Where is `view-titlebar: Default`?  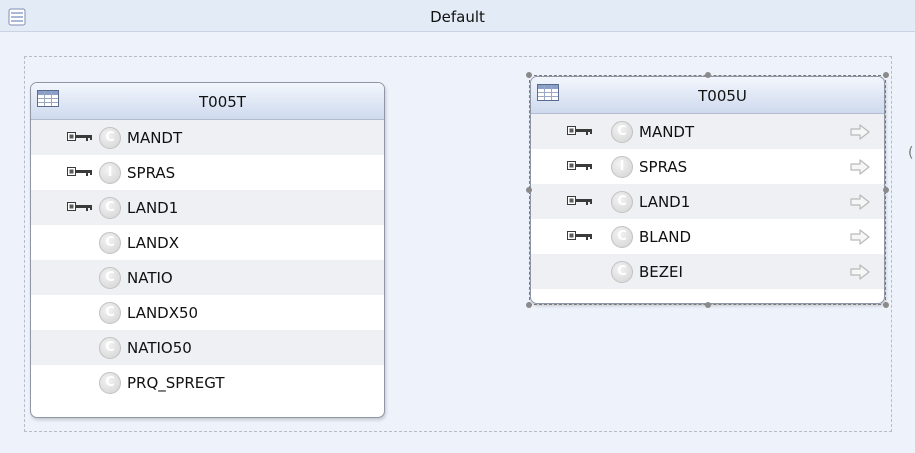
view-titlebar: Default is located at coordinates (457, 16).